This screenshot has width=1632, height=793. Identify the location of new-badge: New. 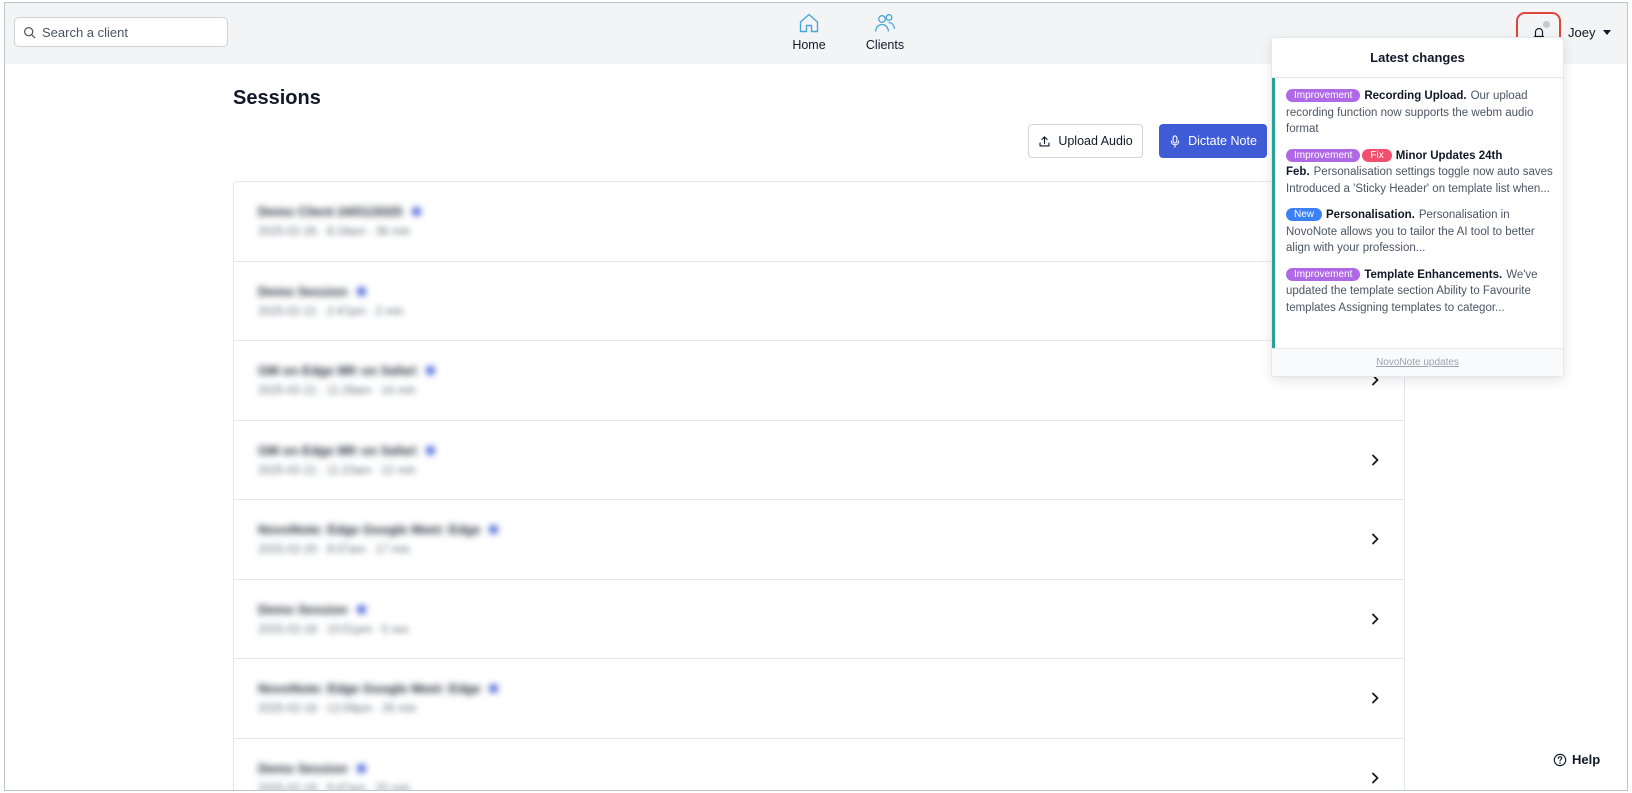
(1304, 214).